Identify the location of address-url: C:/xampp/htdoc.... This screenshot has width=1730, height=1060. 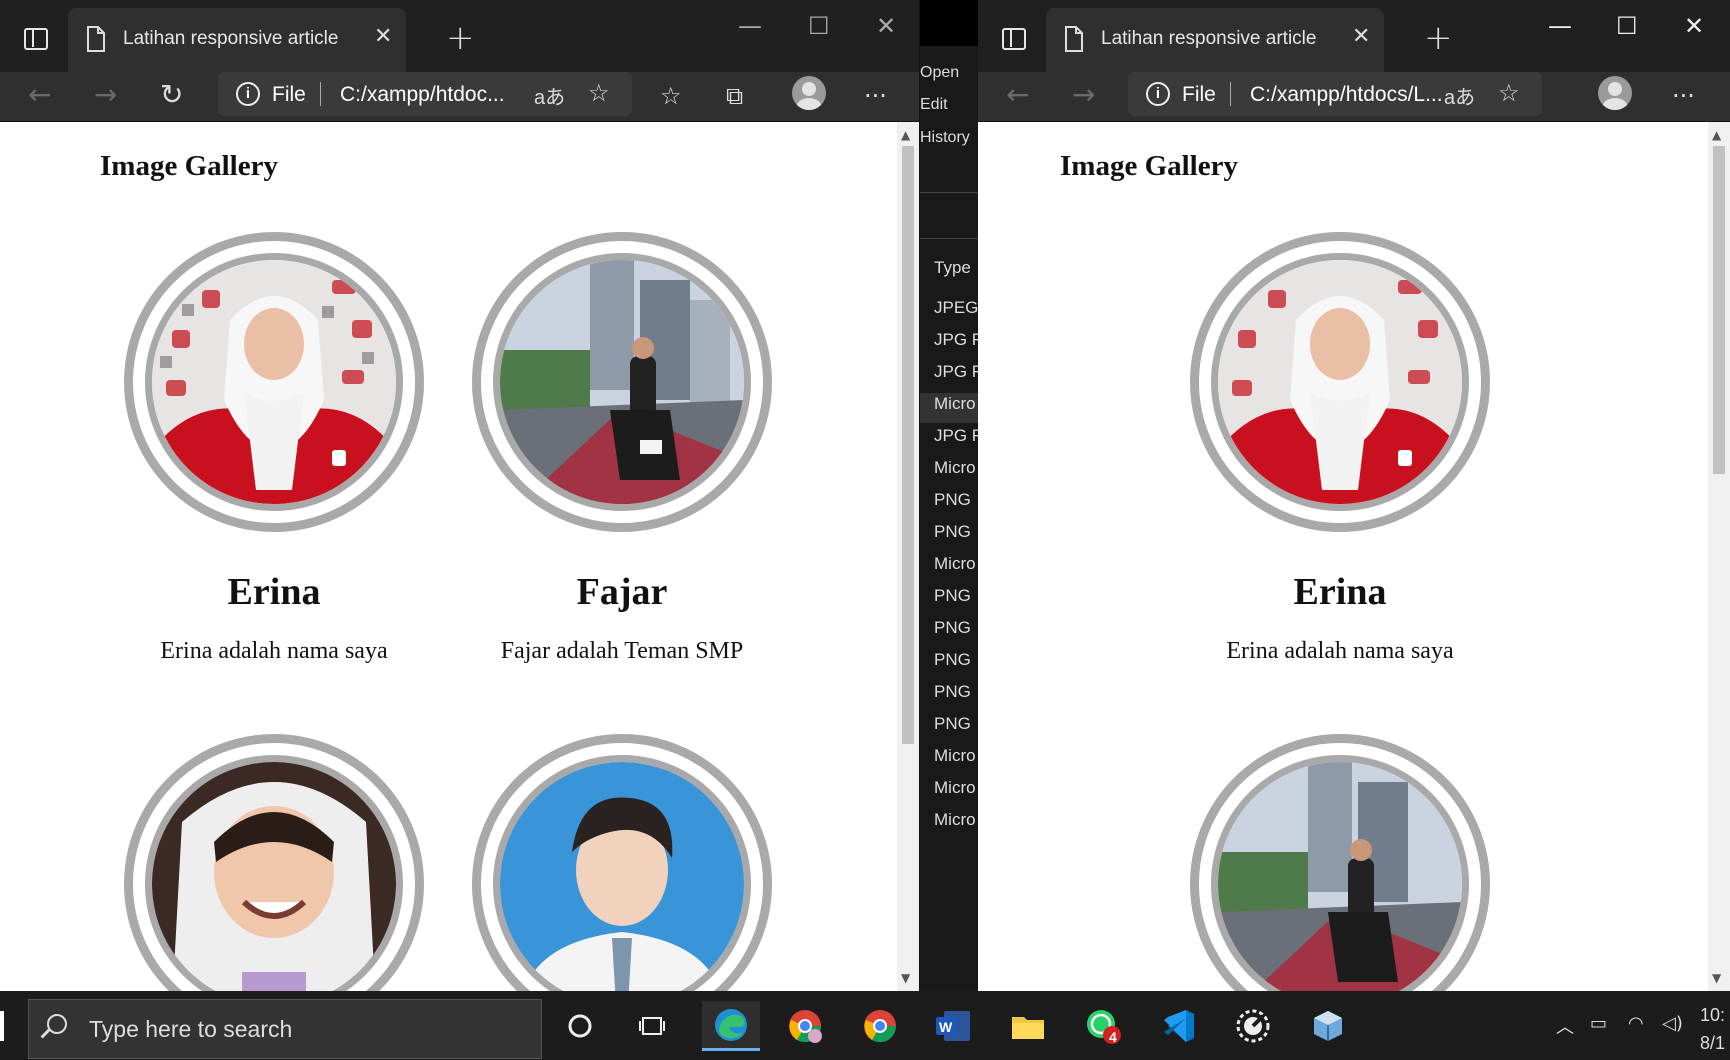
(422, 94).